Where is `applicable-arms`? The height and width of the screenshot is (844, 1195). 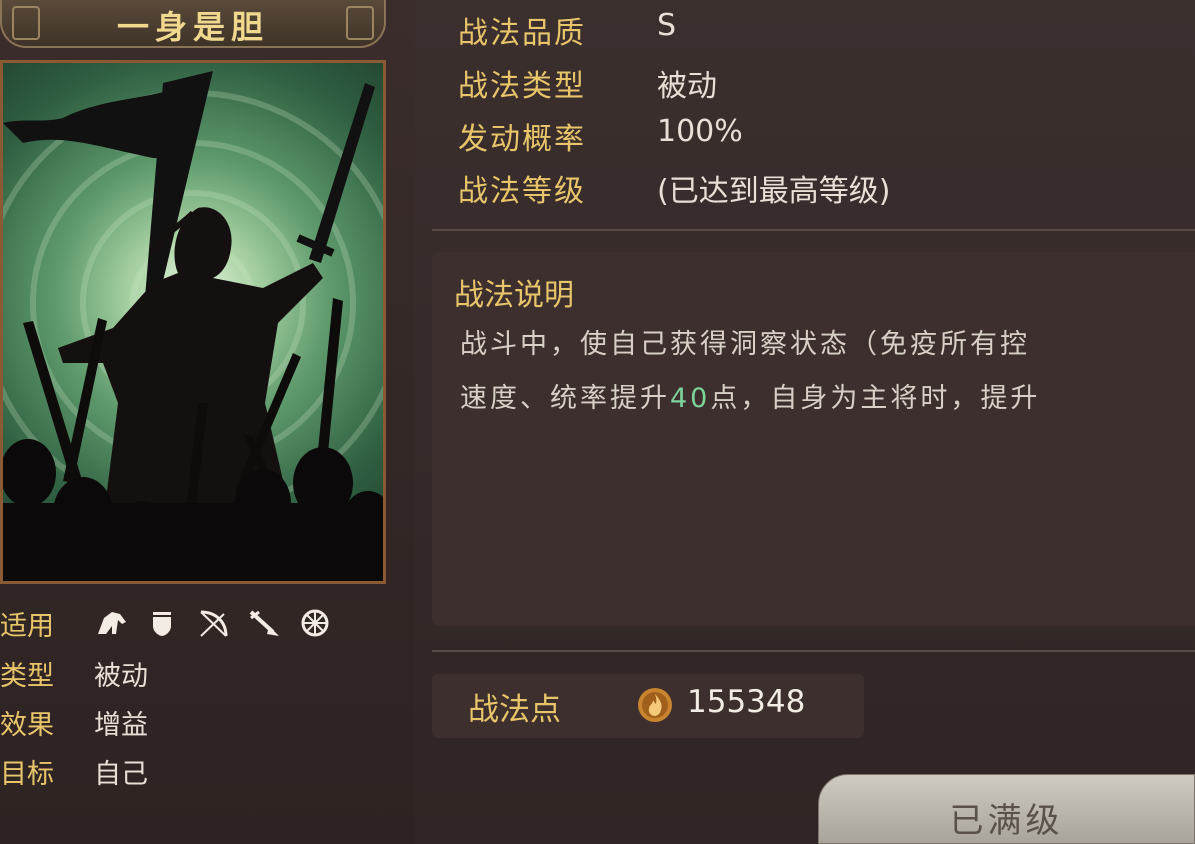
applicable-arms is located at coordinates (219, 623).